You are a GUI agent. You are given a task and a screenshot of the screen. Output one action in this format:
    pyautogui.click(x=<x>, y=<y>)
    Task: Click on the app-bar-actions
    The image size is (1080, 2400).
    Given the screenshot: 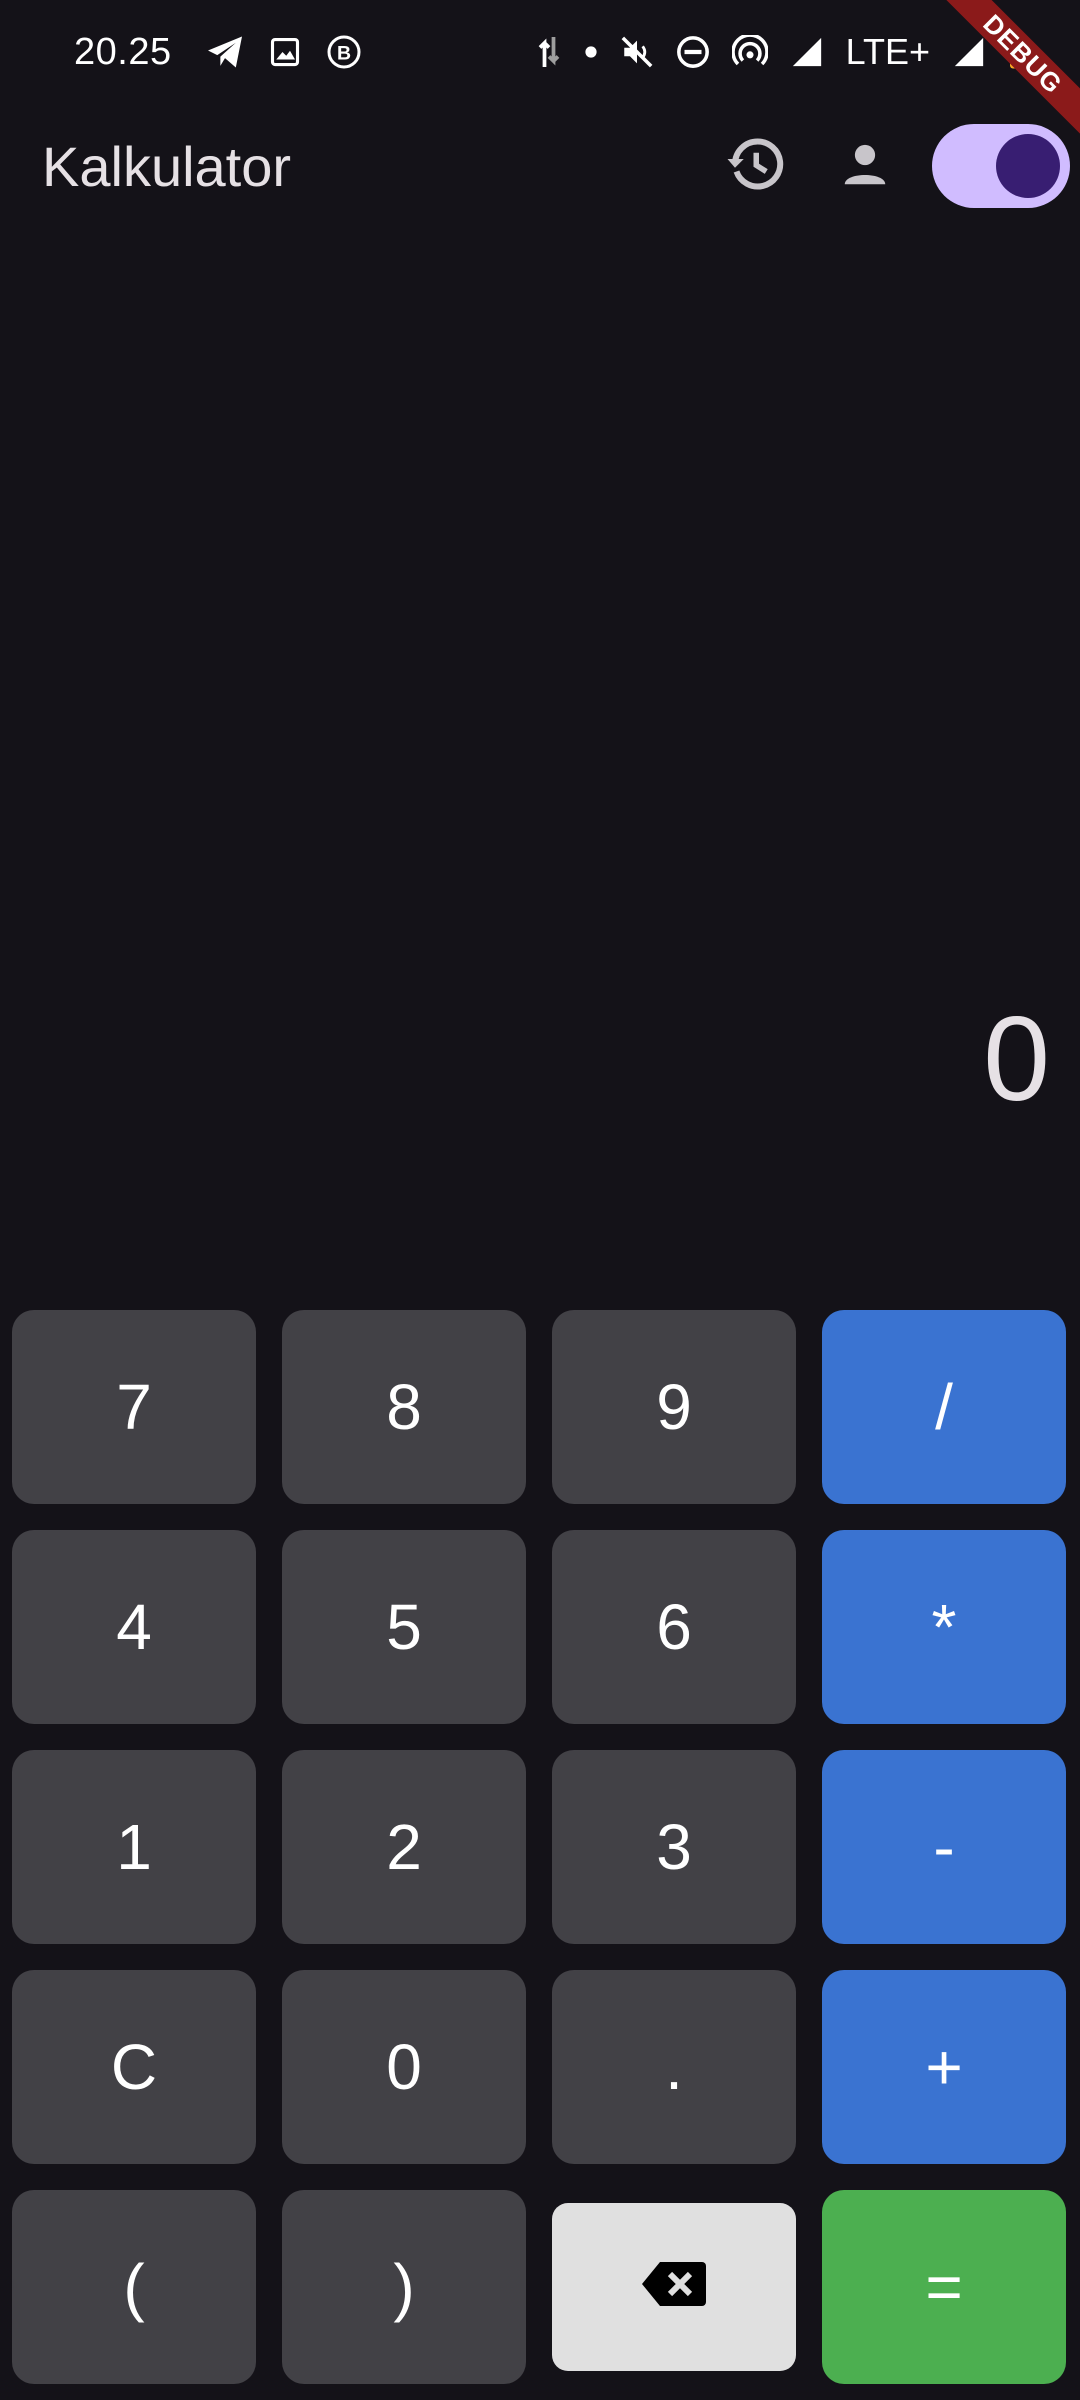 What is the action you would take?
    pyautogui.click(x=890, y=166)
    